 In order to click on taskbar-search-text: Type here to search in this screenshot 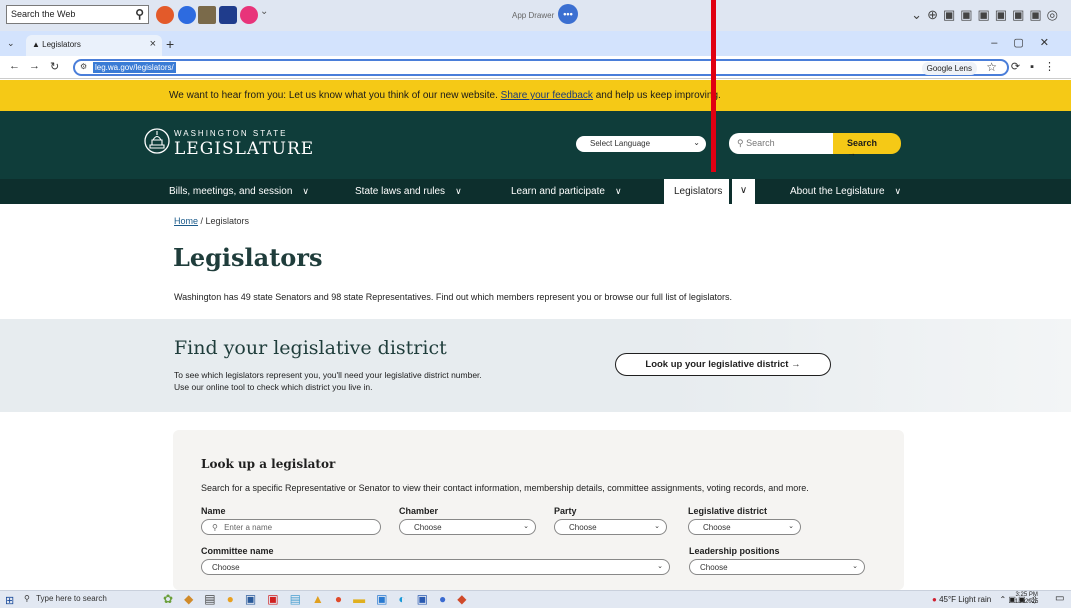, I will do `click(71, 598)`.